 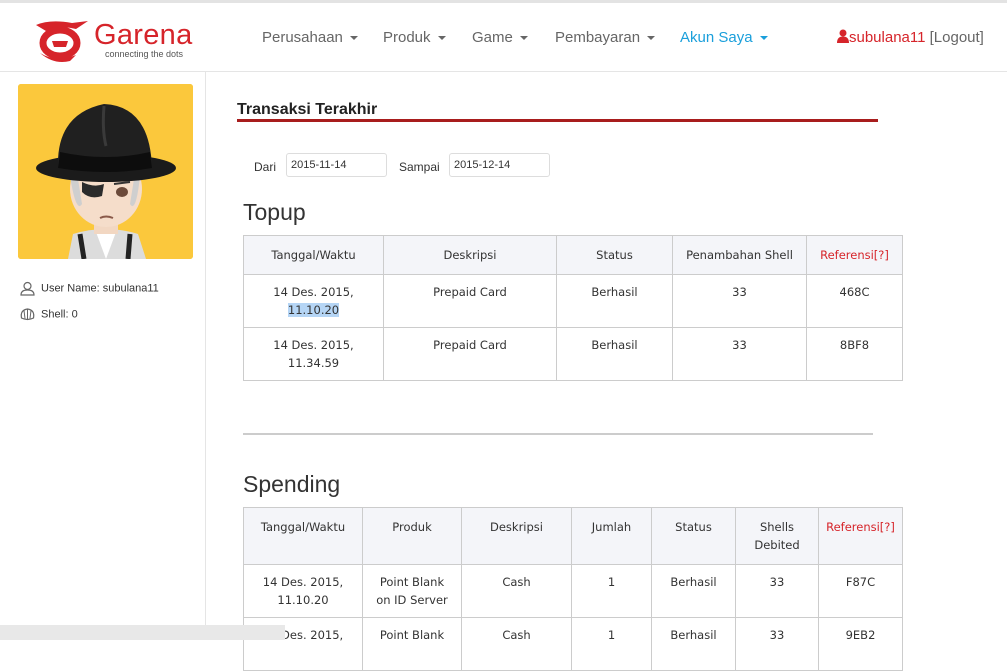 I want to click on ref-cell: 468C, so click(x=854, y=301).